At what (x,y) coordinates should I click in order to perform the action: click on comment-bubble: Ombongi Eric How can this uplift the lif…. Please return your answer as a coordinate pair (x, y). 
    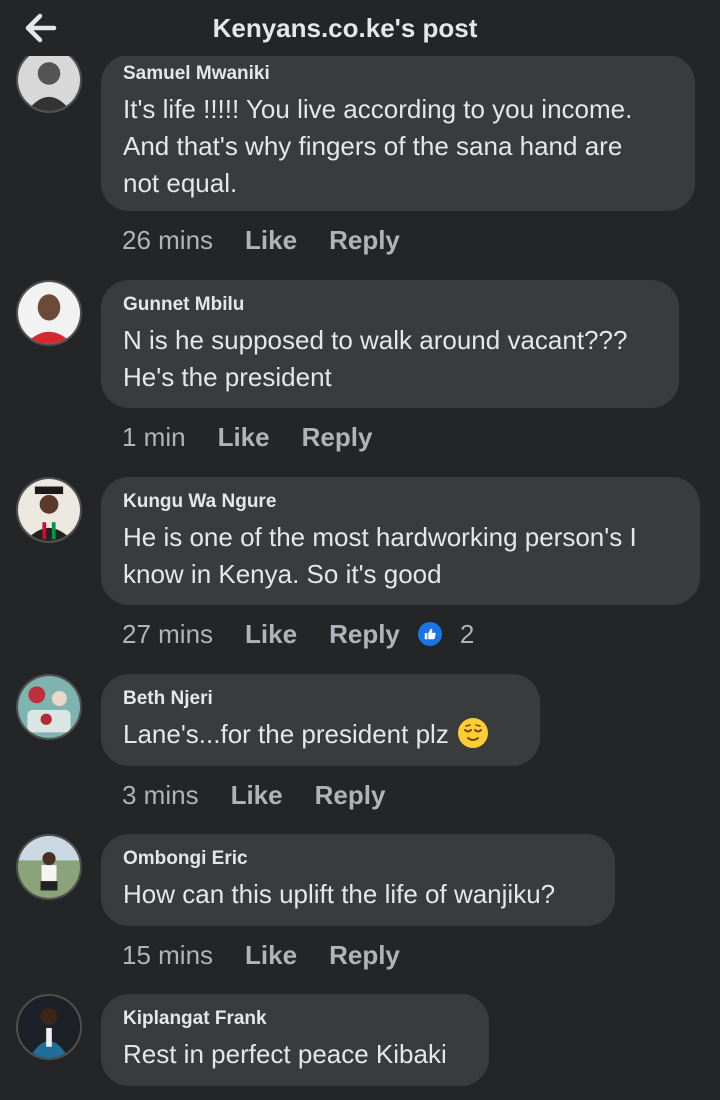
    Looking at the image, I should click on (358, 880).